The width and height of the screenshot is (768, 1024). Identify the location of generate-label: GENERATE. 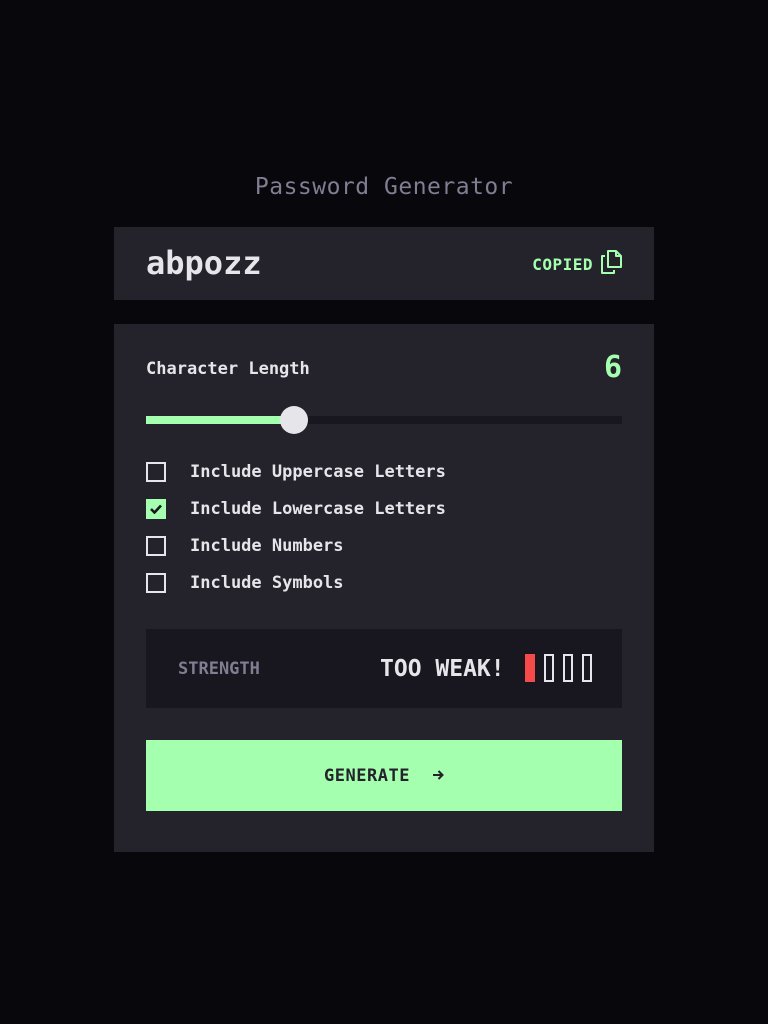
(367, 775).